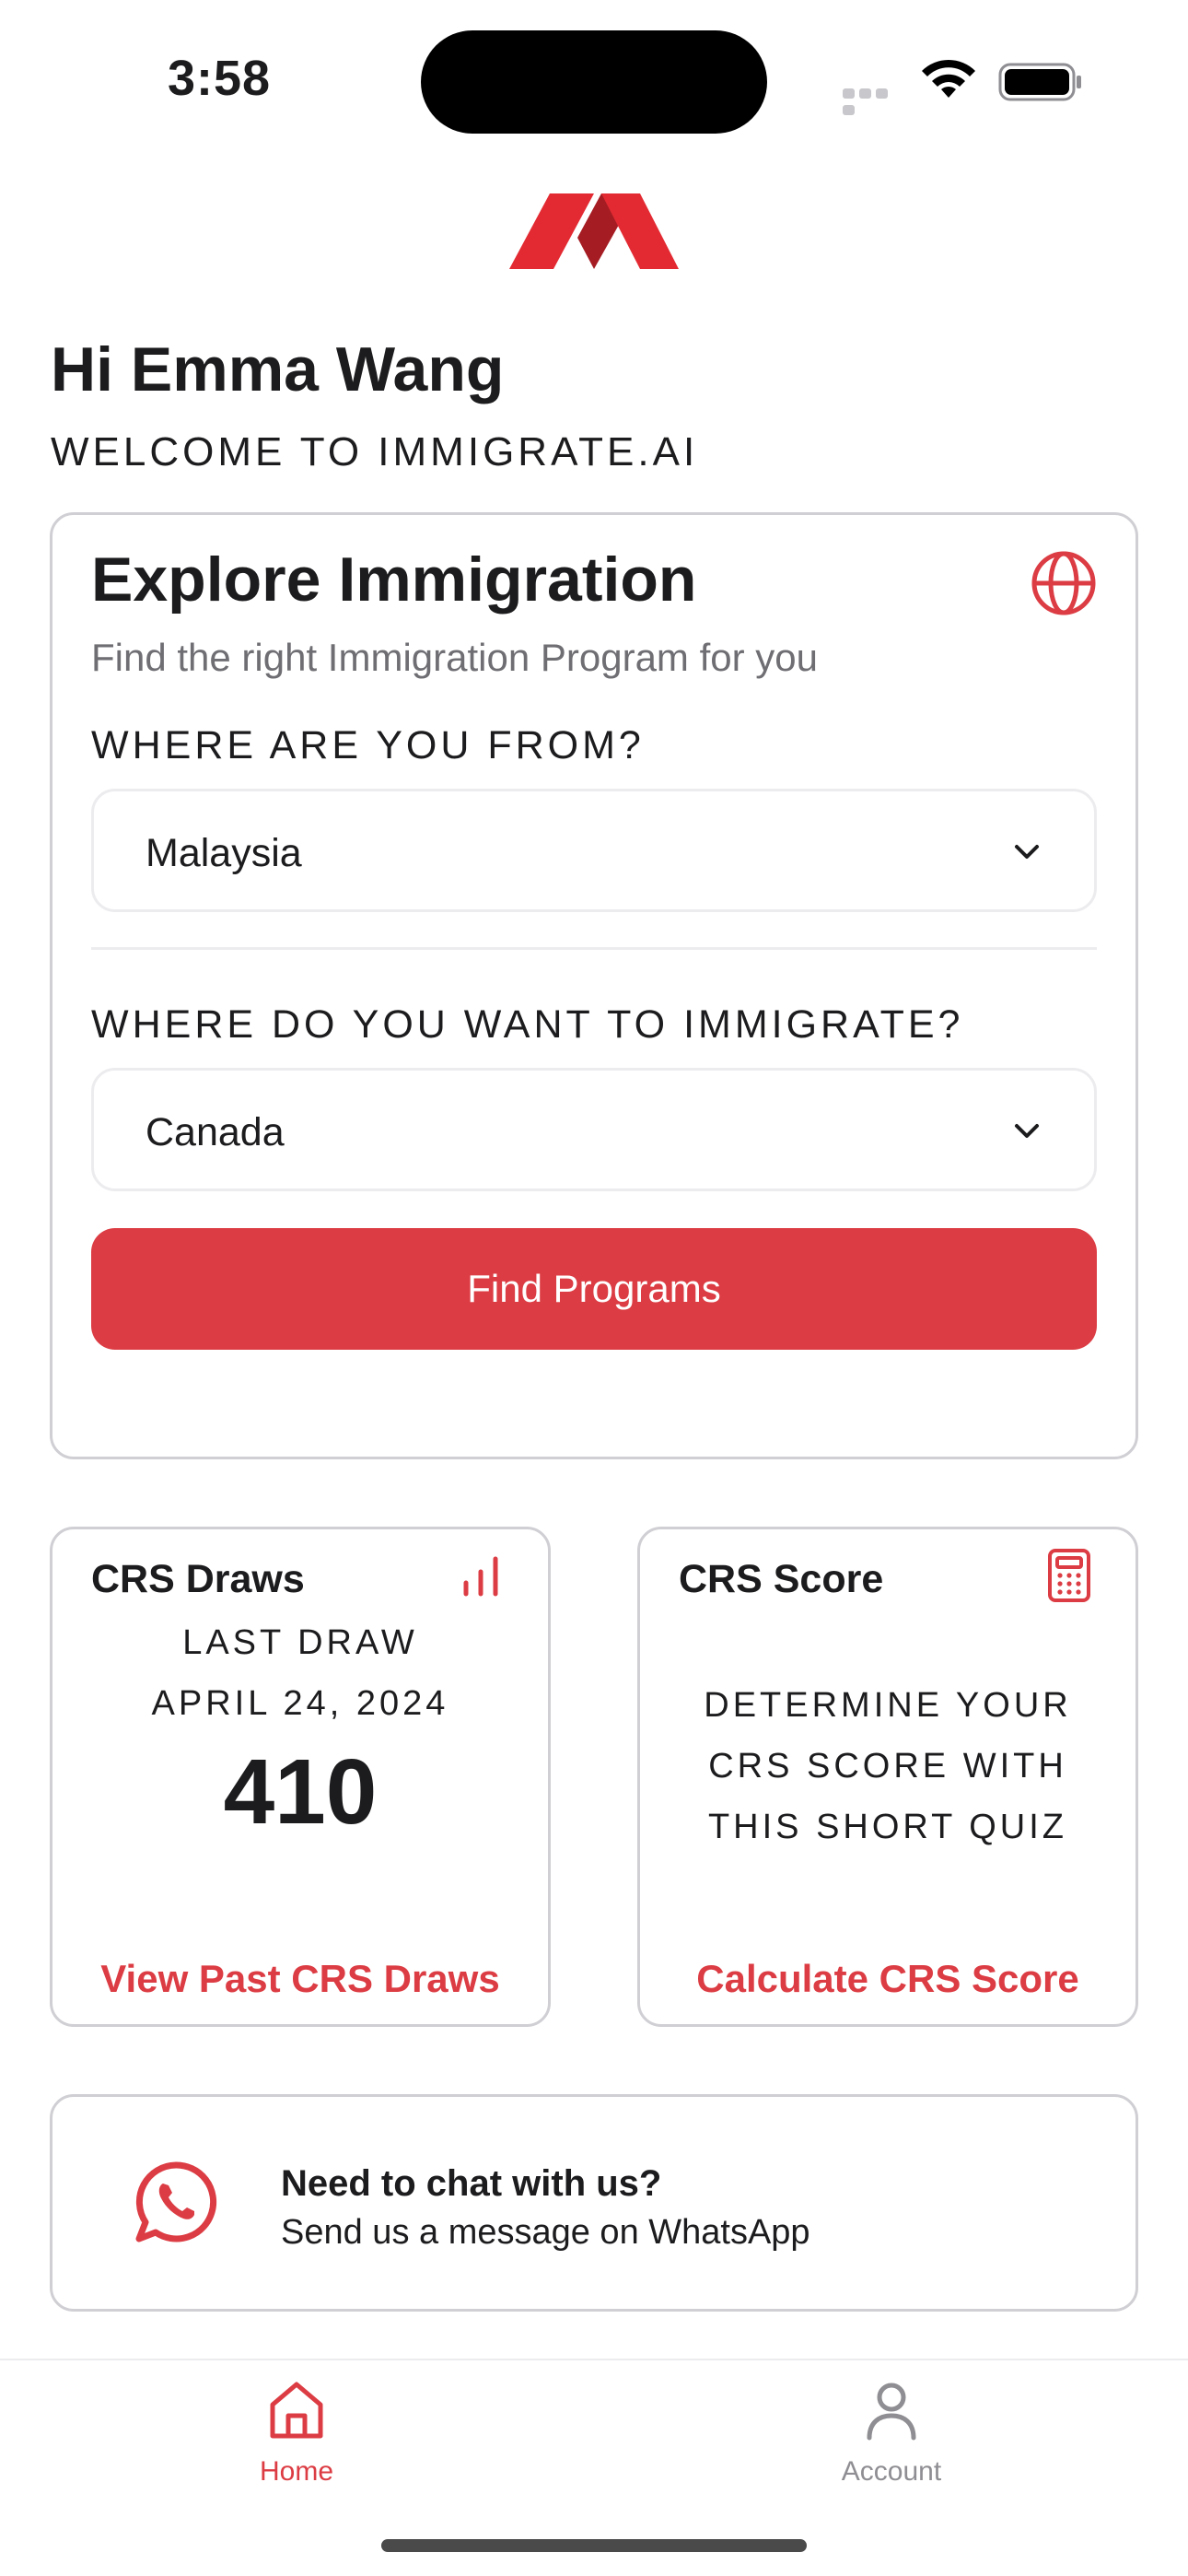 This screenshot has height=2576, width=1188. Describe the element at coordinates (1039, 82) in the screenshot. I see `battery-icon` at that location.